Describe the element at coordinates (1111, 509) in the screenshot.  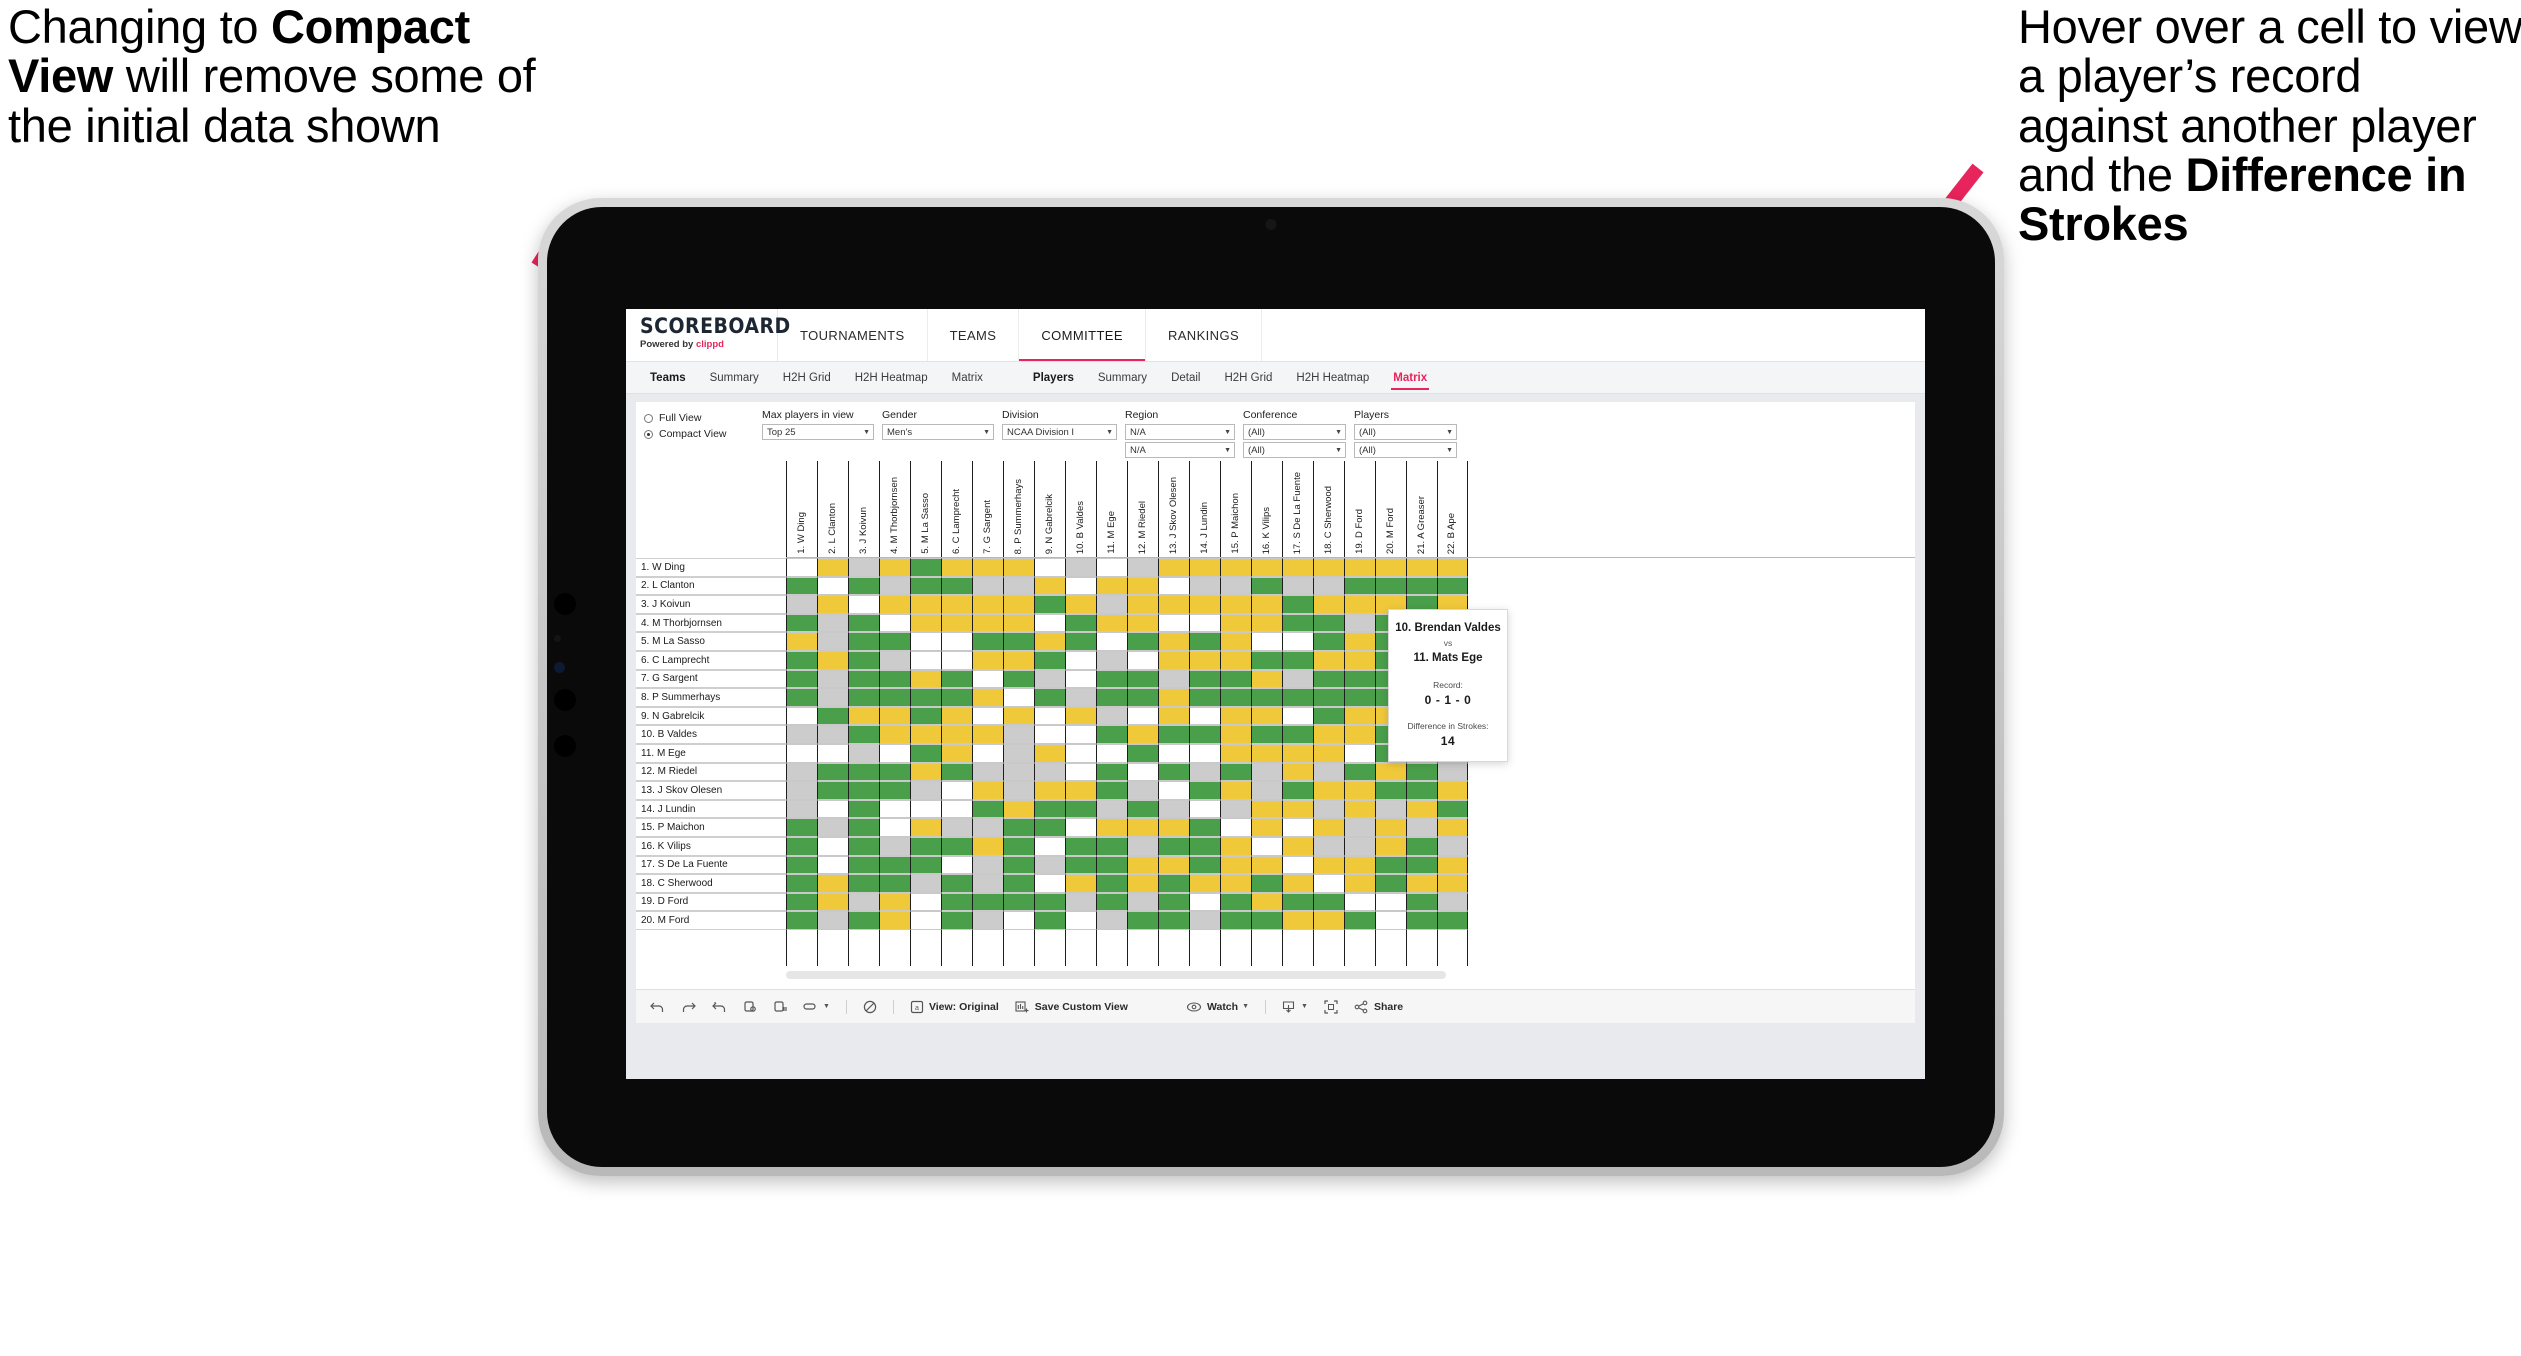
I see `matrix-col-header: 11. M Ege` at that location.